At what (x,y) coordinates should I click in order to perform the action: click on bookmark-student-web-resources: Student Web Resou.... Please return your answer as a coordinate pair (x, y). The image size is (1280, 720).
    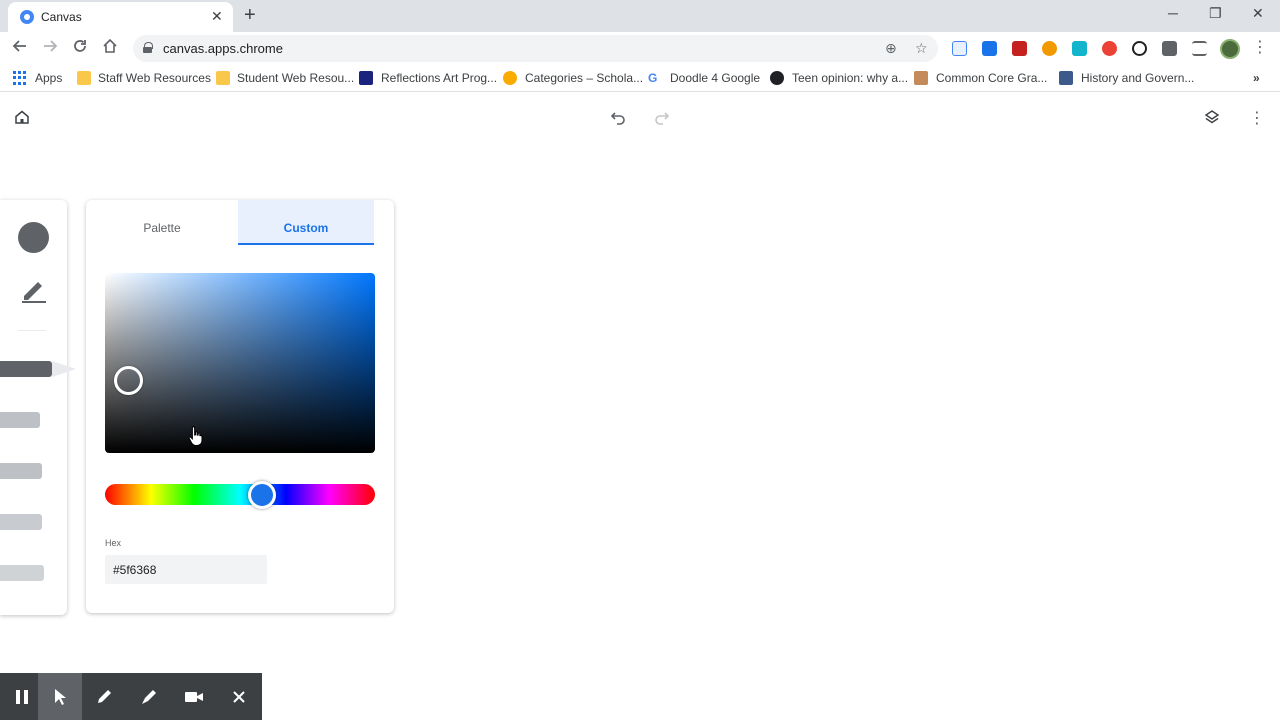
    Looking at the image, I should click on (295, 78).